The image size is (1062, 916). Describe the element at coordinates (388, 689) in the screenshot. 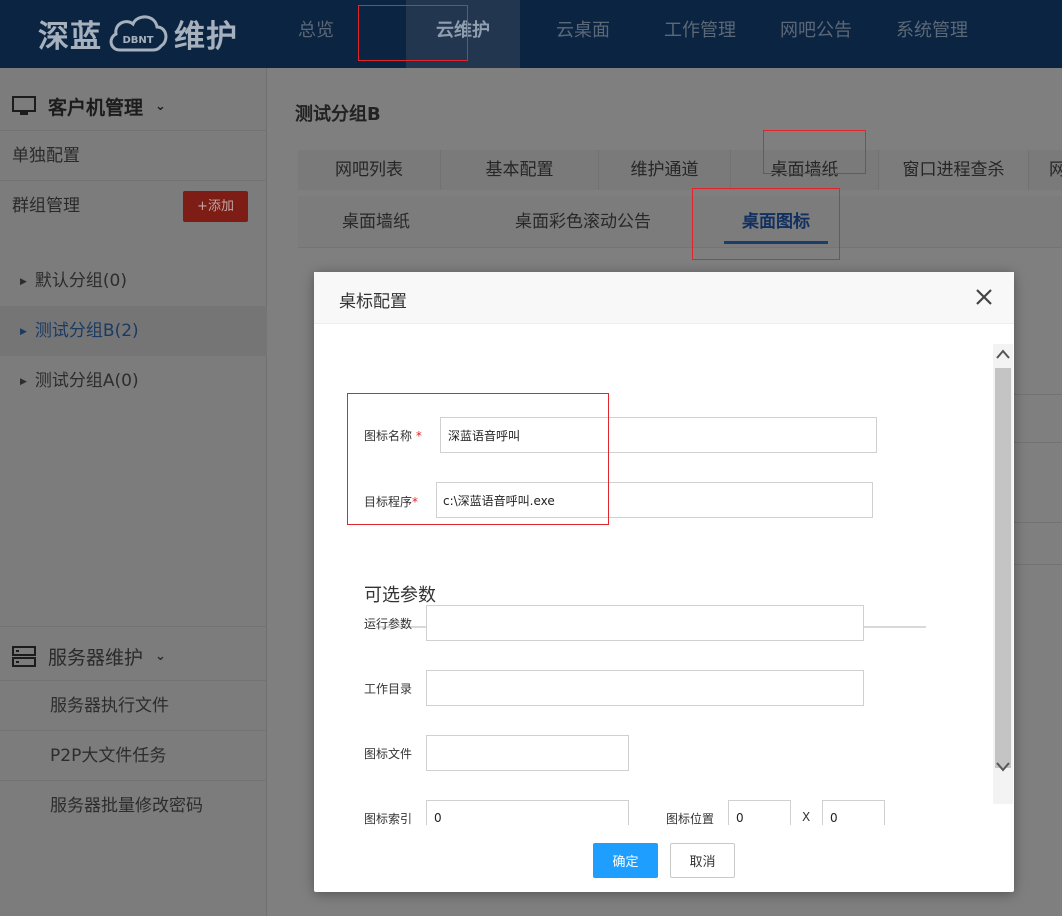

I see `work-dir-label: 工作目录` at that location.